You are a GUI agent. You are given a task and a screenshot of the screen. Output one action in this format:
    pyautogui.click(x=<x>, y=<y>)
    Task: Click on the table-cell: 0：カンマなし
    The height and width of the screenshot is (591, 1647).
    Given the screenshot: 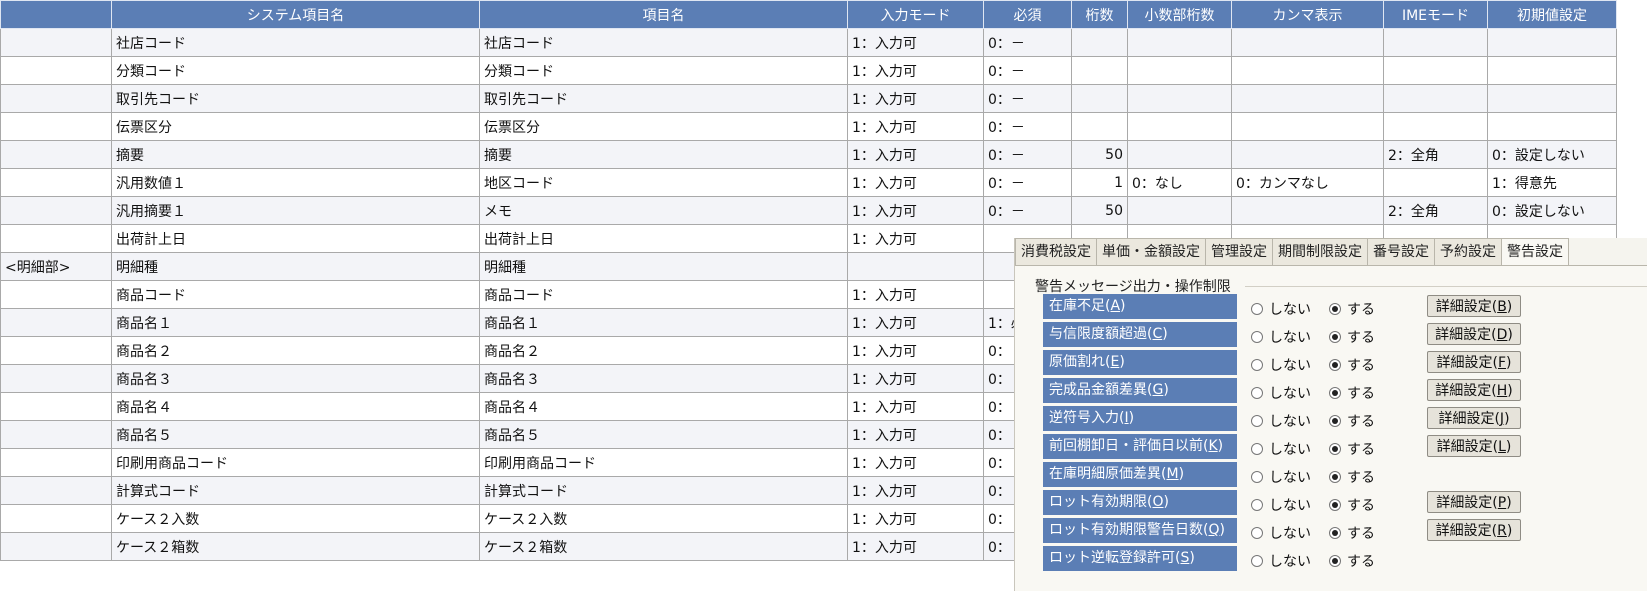 What is the action you would take?
    pyautogui.click(x=1307, y=182)
    